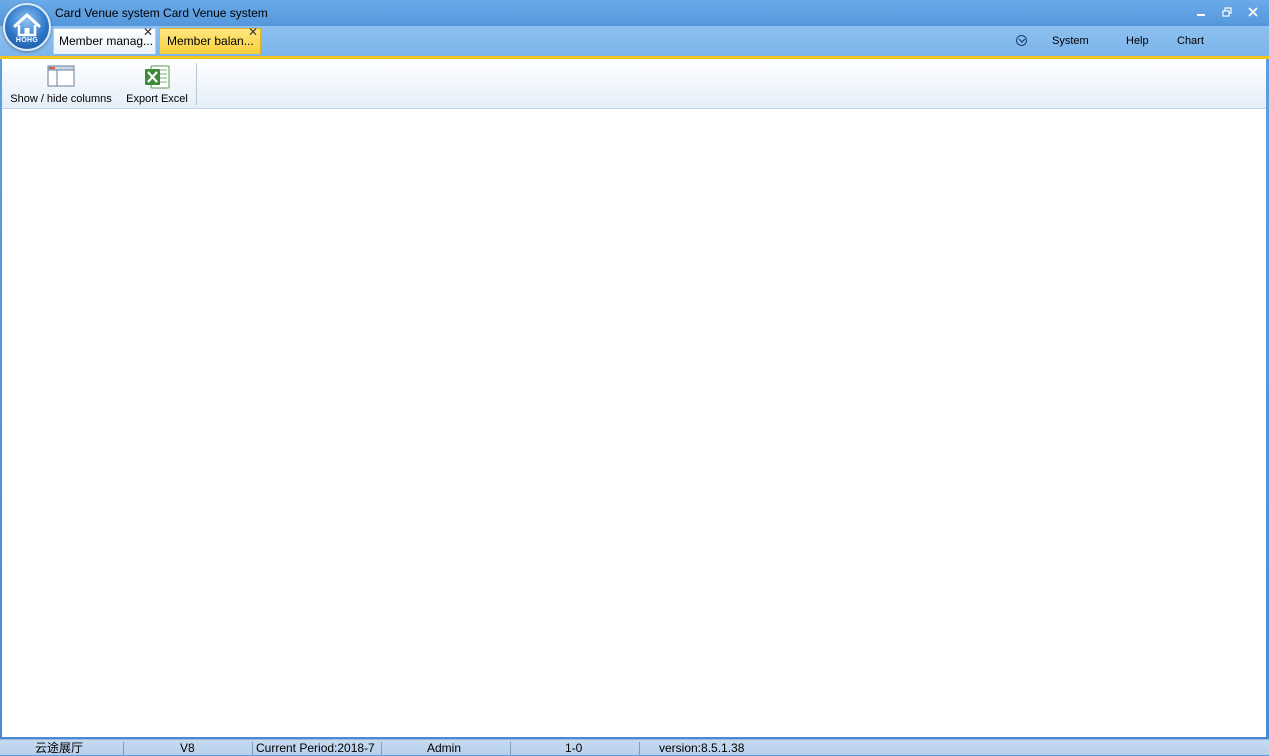  Describe the element at coordinates (187, 748) in the screenshot. I see `status-version-short: V8` at that location.